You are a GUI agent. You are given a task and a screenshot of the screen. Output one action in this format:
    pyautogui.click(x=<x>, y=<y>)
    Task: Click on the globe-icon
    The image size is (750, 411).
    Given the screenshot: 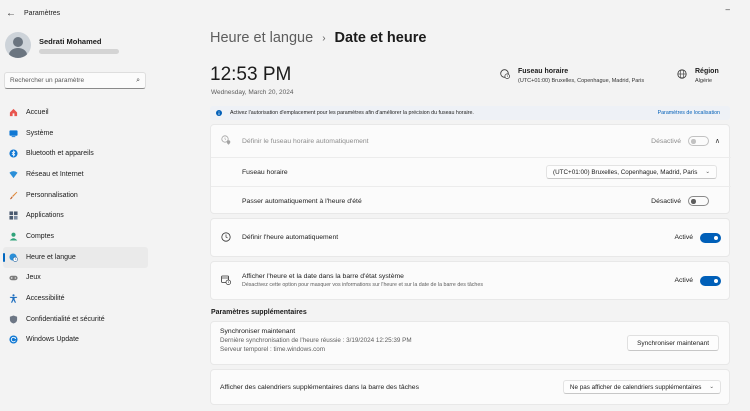 What is the action you would take?
    pyautogui.click(x=682, y=76)
    